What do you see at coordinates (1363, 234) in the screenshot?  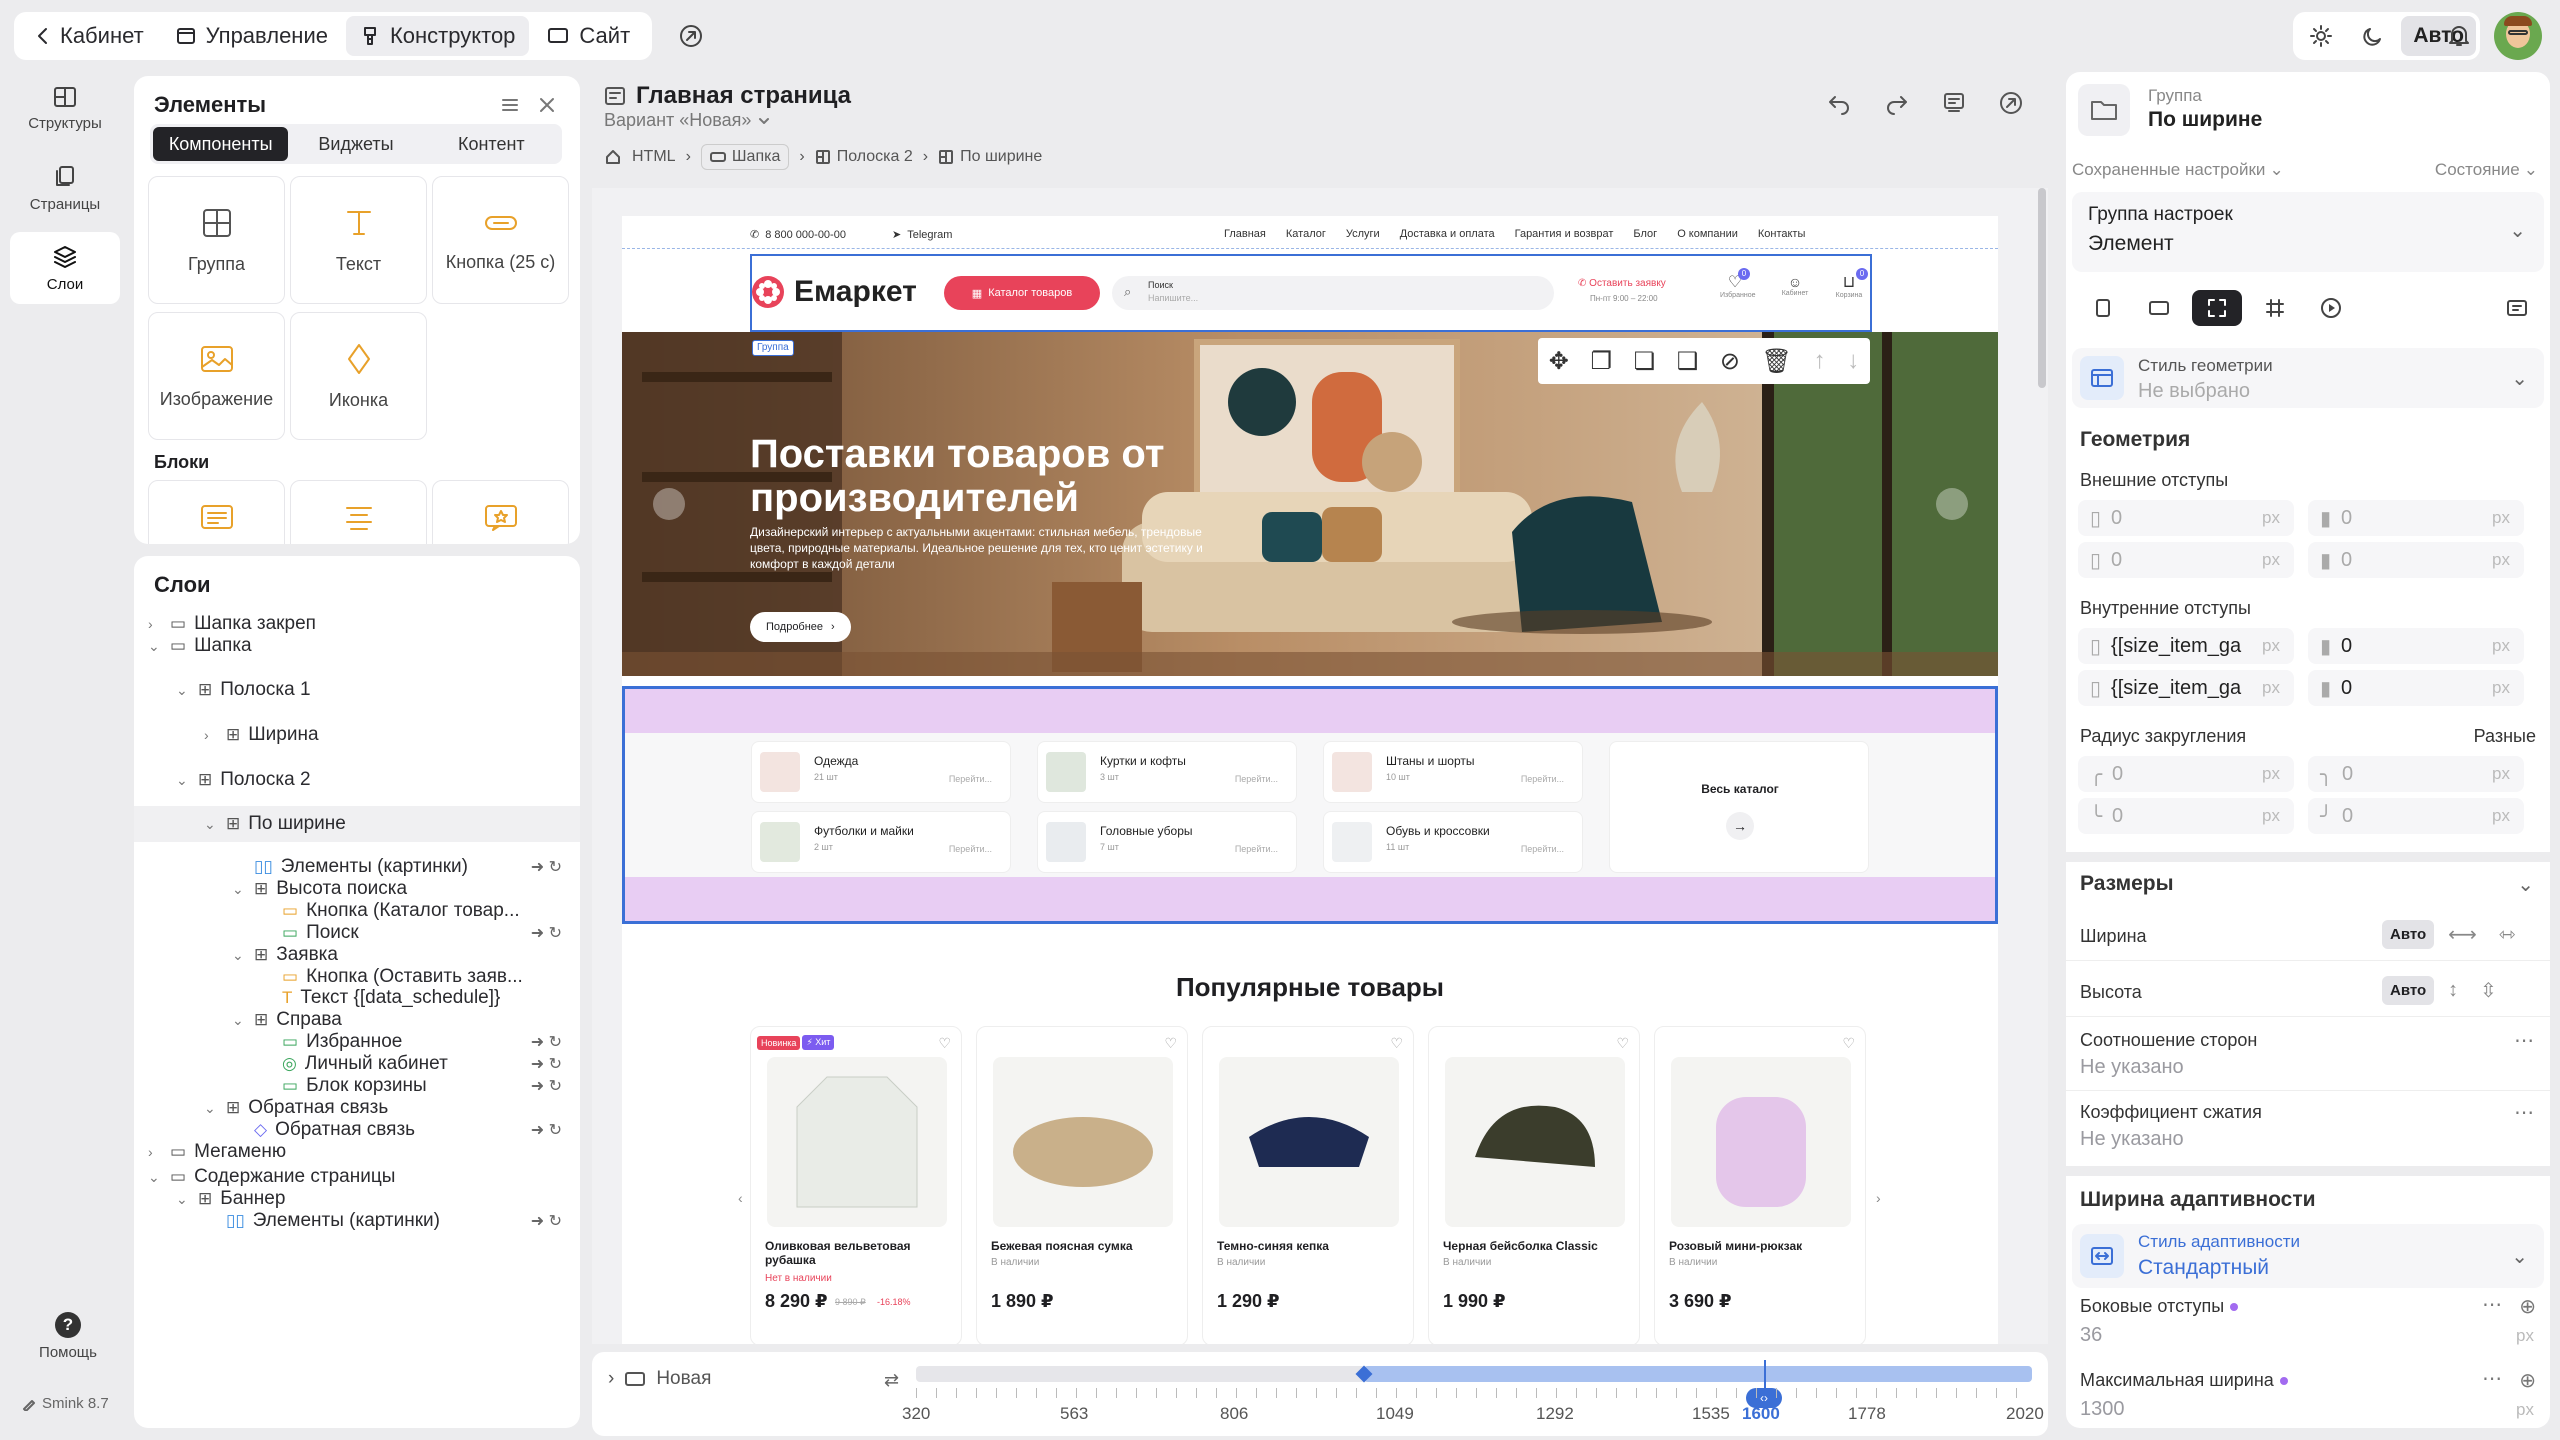 I see `site-menu-item: Услуги` at bounding box center [1363, 234].